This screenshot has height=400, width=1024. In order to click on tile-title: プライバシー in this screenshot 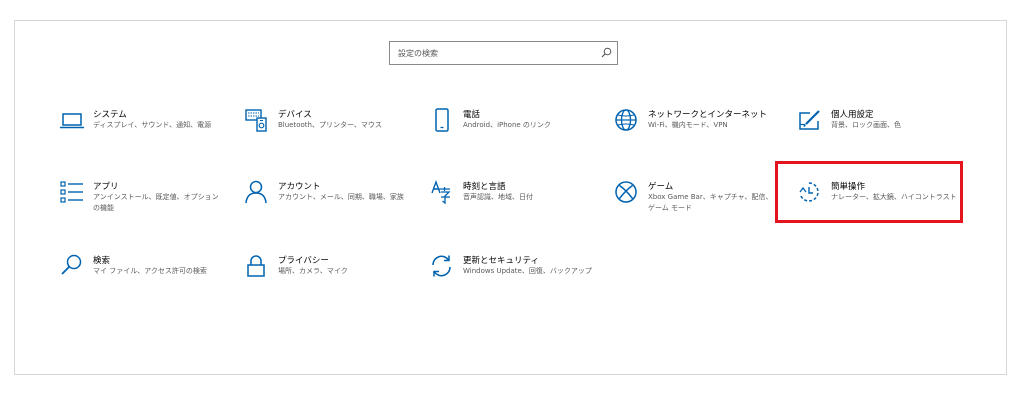, I will do `click(303, 261)`.